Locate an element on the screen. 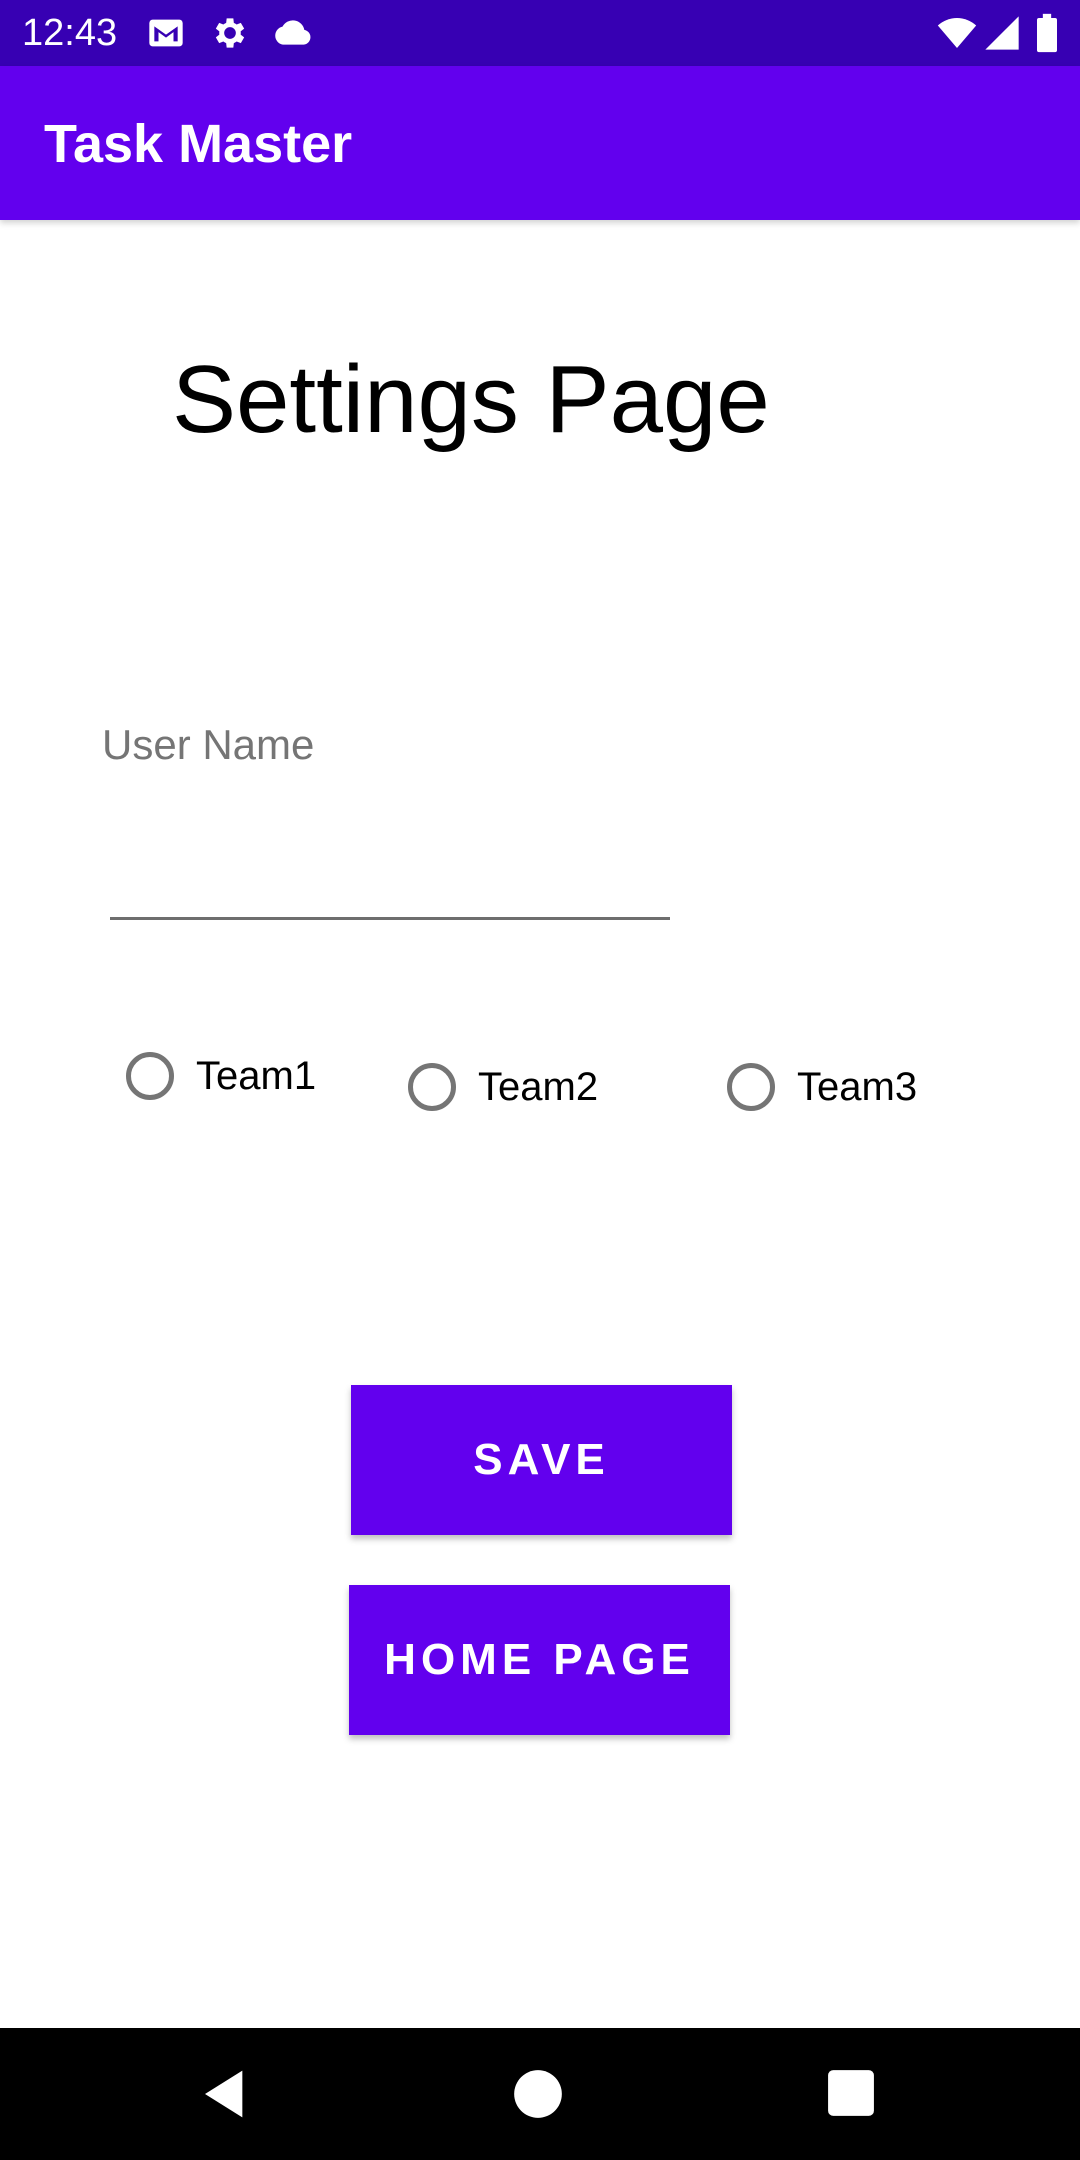 The image size is (1080, 2160). signal-icon is located at coordinates (1002, 33).